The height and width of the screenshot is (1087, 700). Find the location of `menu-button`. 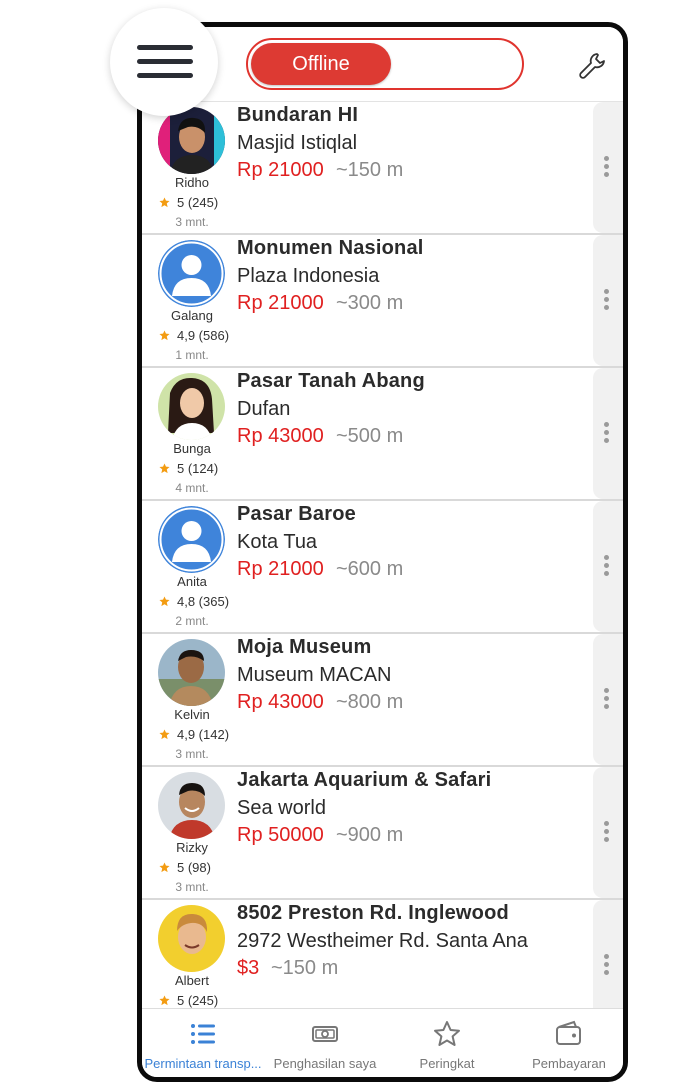

menu-button is located at coordinates (164, 62).